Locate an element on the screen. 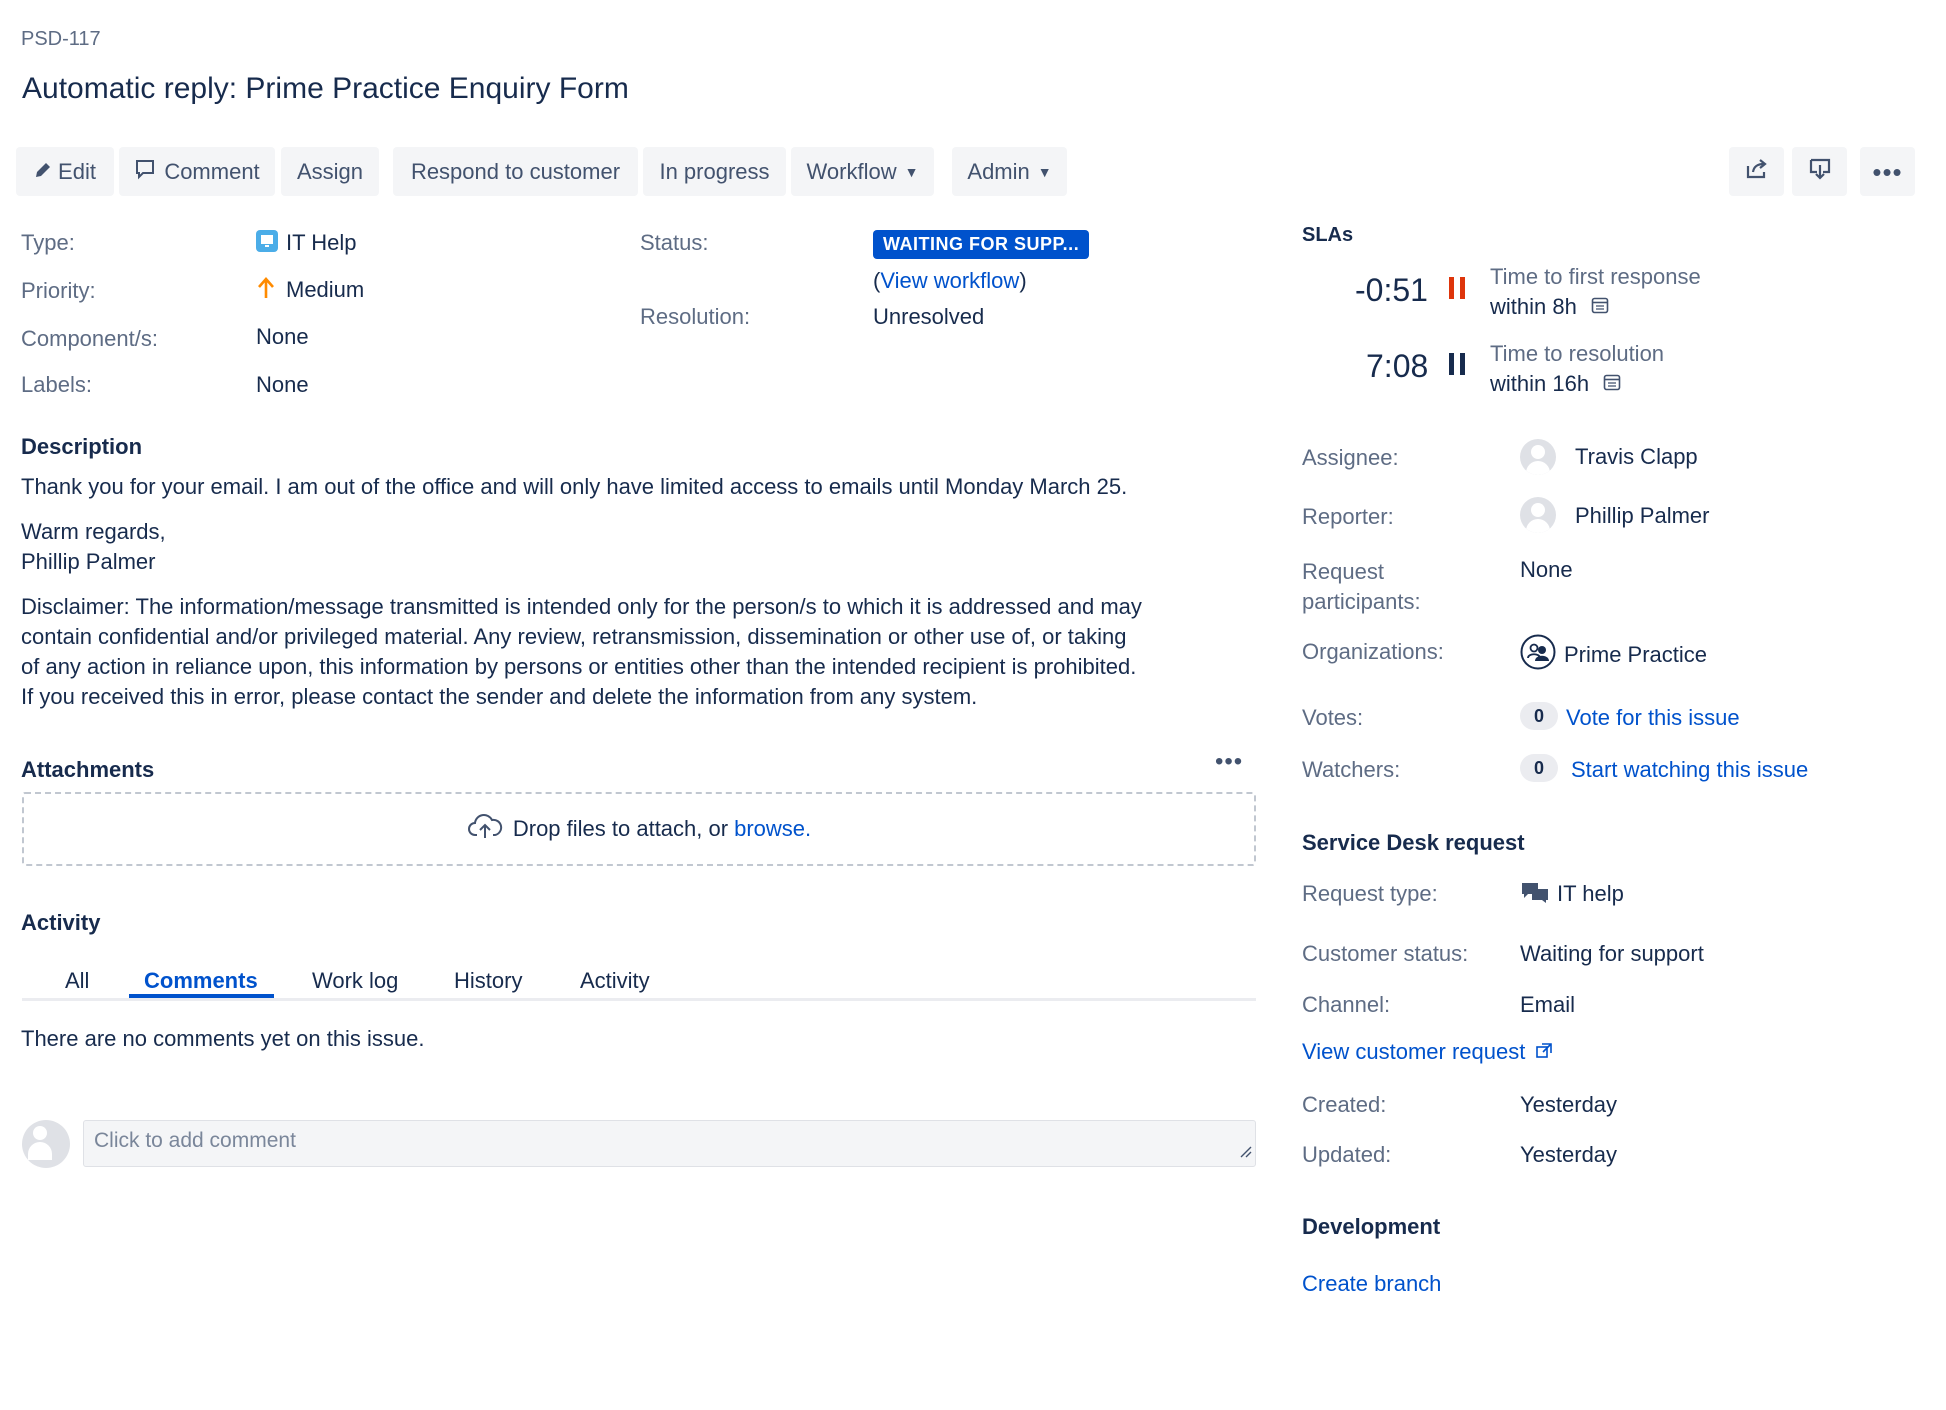 This screenshot has height=1410, width=1946. paren-close: ) is located at coordinates (1023, 280).